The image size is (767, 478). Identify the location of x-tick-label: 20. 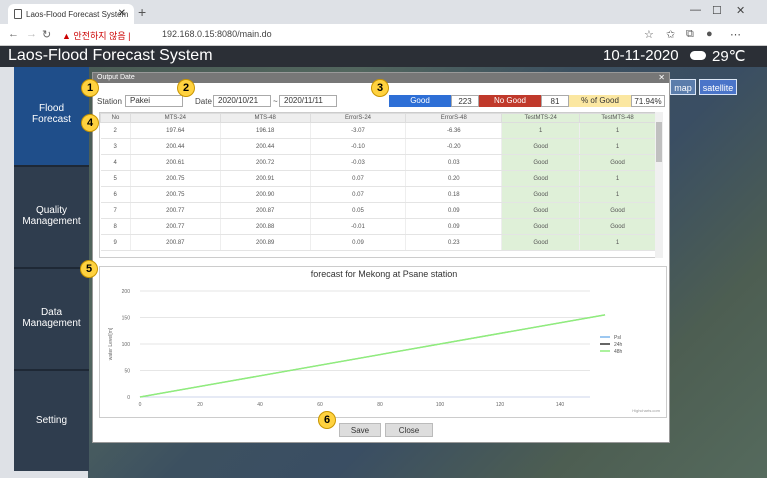
(200, 405).